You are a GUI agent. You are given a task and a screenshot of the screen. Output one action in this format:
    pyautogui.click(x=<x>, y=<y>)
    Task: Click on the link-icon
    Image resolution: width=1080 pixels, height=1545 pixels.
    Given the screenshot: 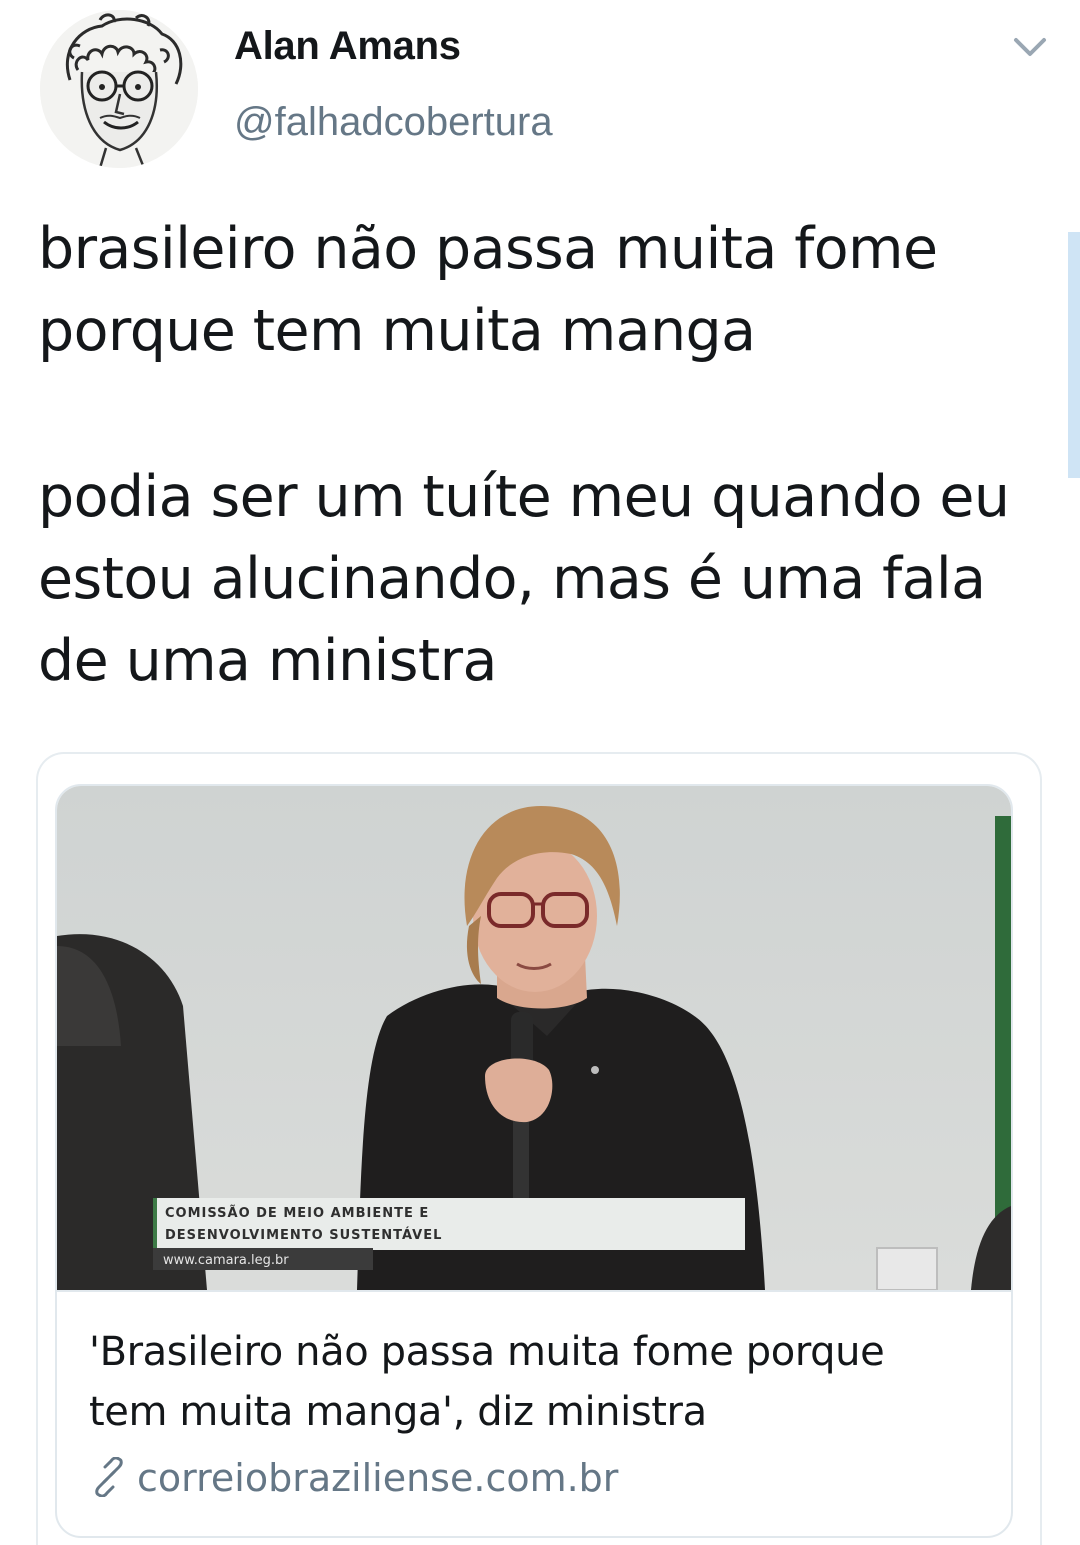 What is the action you would take?
    pyautogui.click(x=109, y=1477)
    